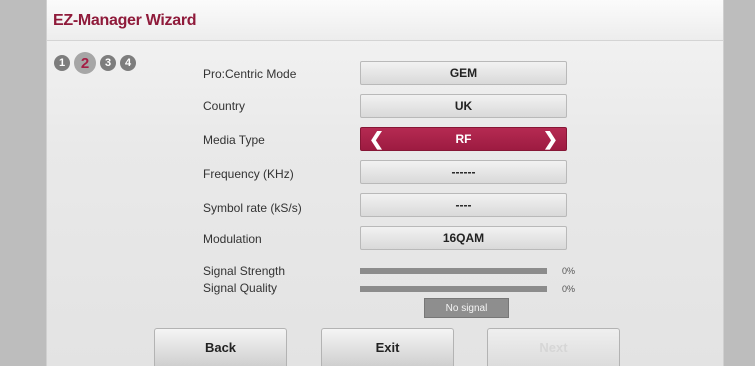 The image size is (755, 366). Describe the element at coordinates (108, 63) in the screenshot. I see `step-3: 3` at that location.